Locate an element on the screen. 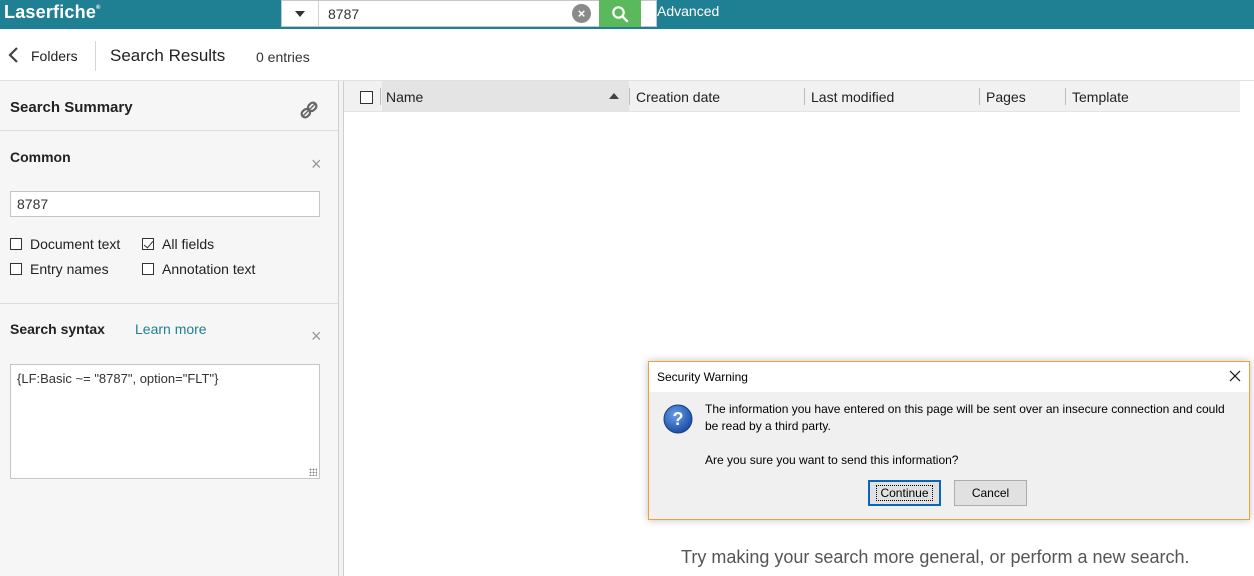 The height and width of the screenshot is (576, 1254). option-label: All fields is located at coordinates (188, 244).